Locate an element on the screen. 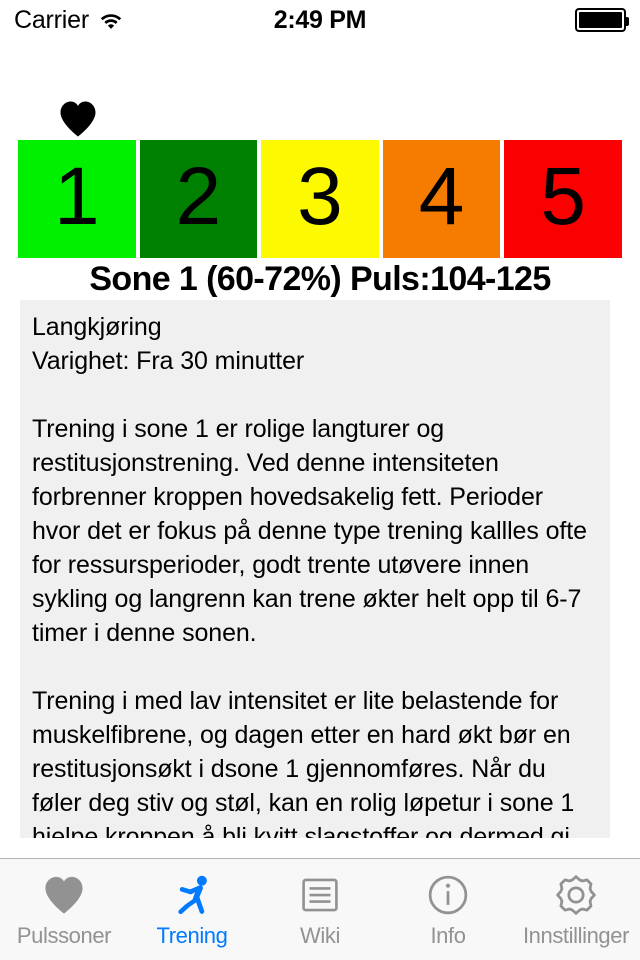 The width and height of the screenshot is (640, 960). zone-button-5: 5 is located at coordinates (563, 199).